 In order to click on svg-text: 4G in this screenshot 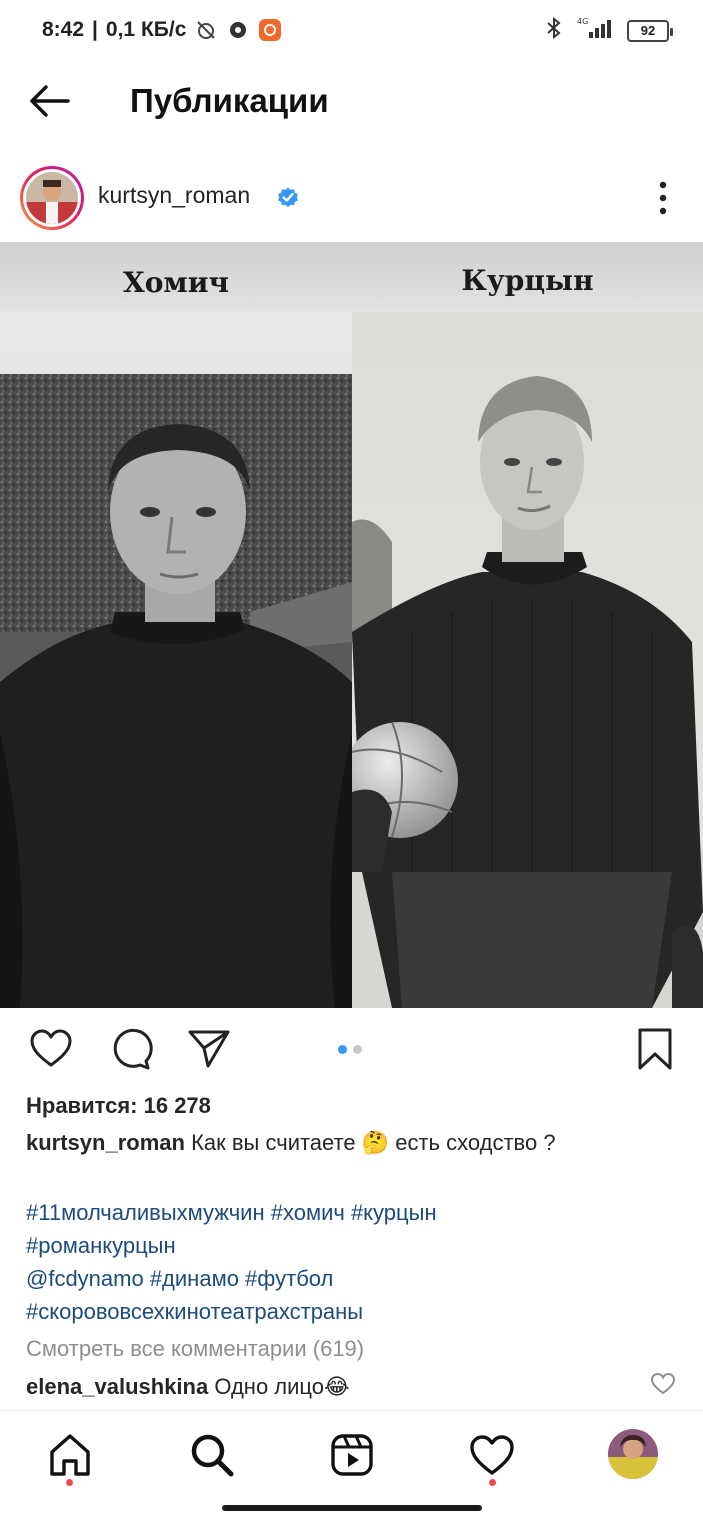, I will do `click(582, 21)`.